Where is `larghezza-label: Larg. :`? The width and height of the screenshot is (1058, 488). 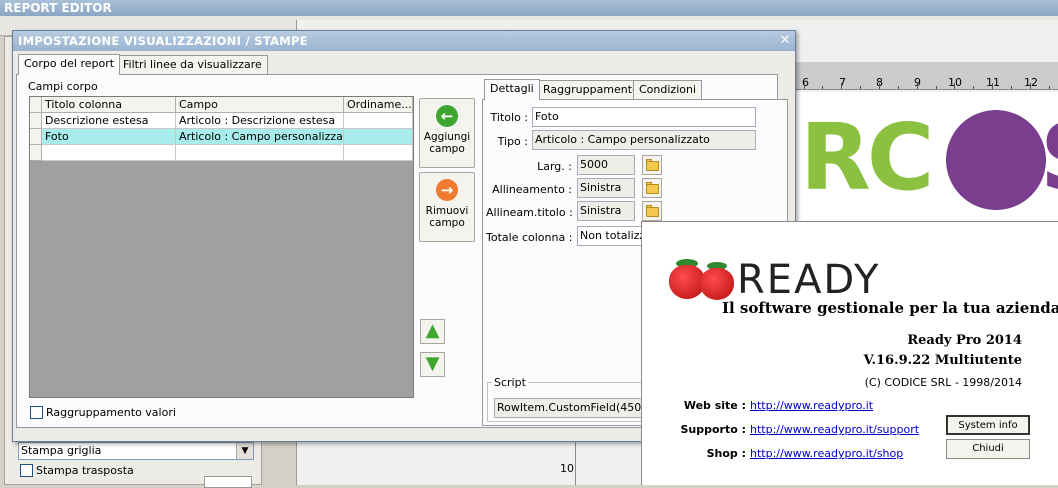
larghezza-label: Larg. : is located at coordinates (554, 166).